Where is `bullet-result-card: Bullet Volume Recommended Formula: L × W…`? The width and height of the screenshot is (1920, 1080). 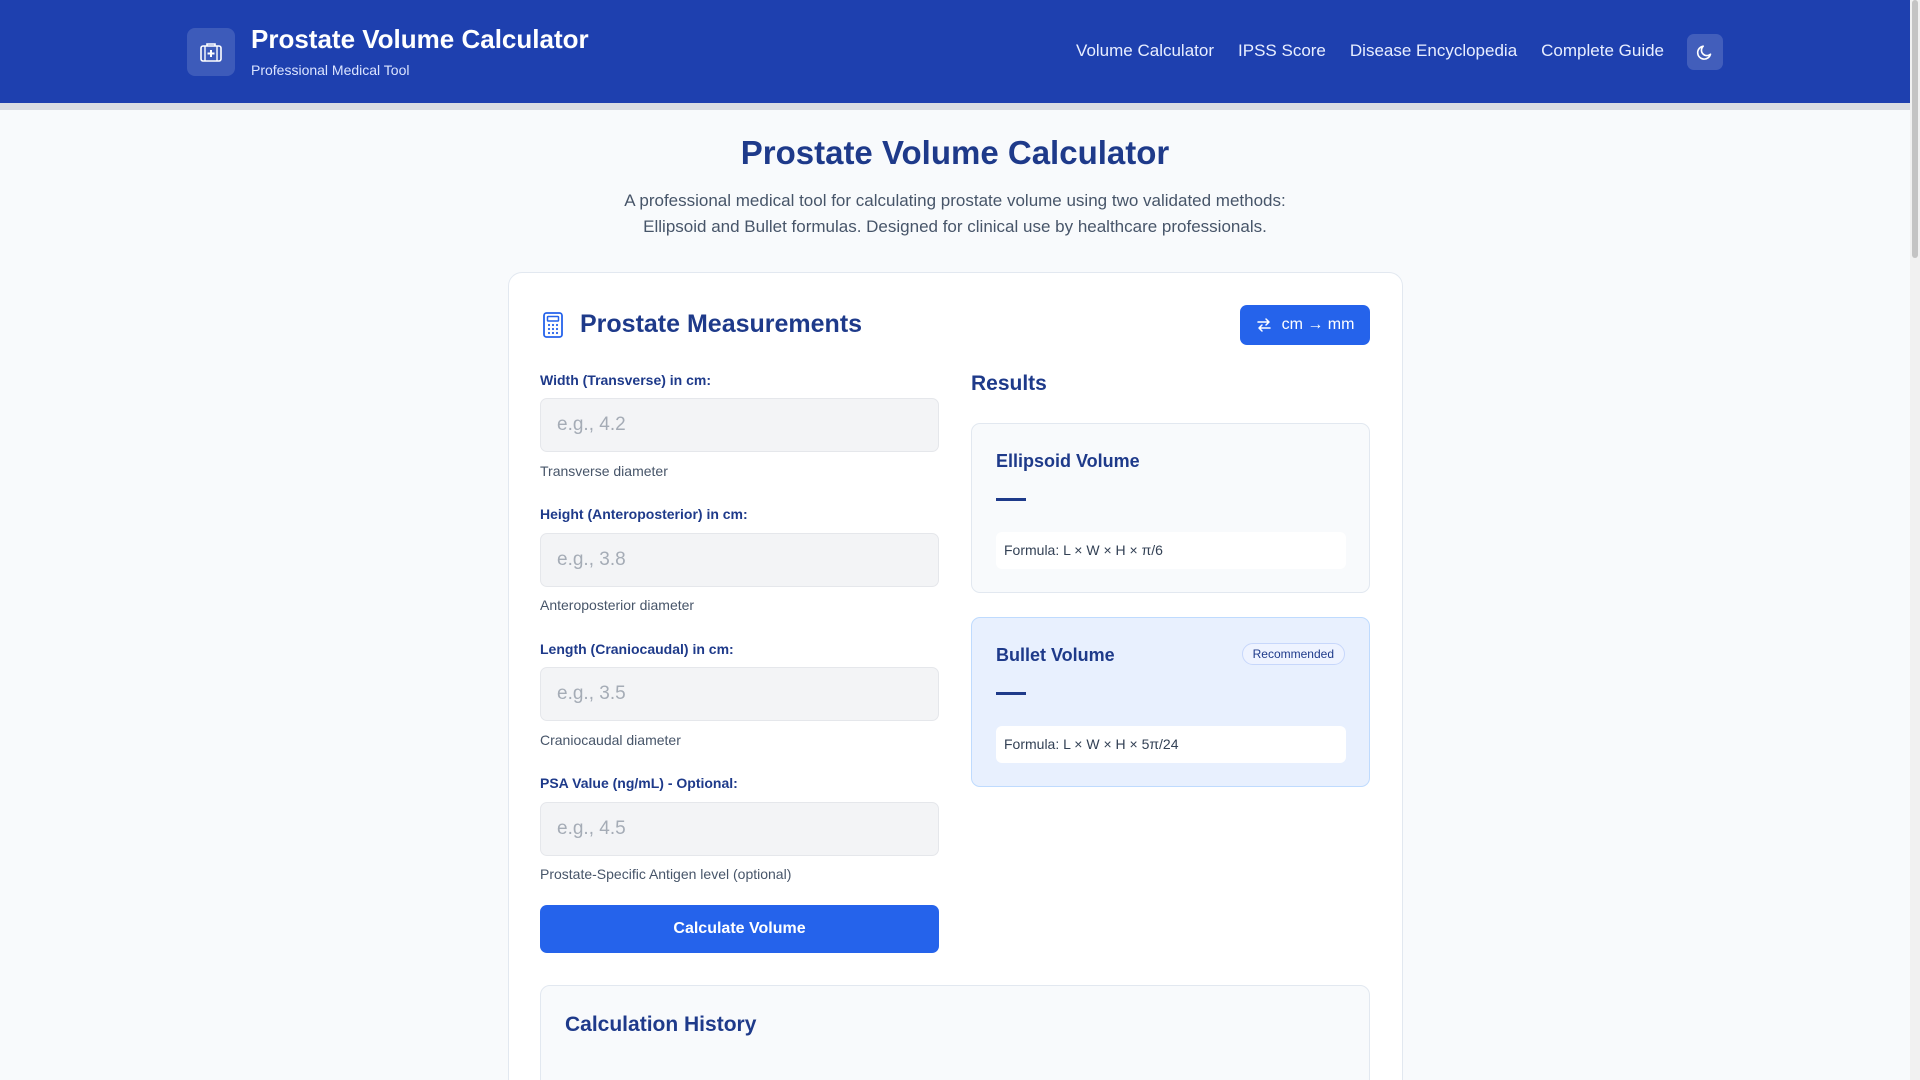 bullet-result-card: Bullet Volume Recommended Formula: L × W… is located at coordinates (1170, 702).